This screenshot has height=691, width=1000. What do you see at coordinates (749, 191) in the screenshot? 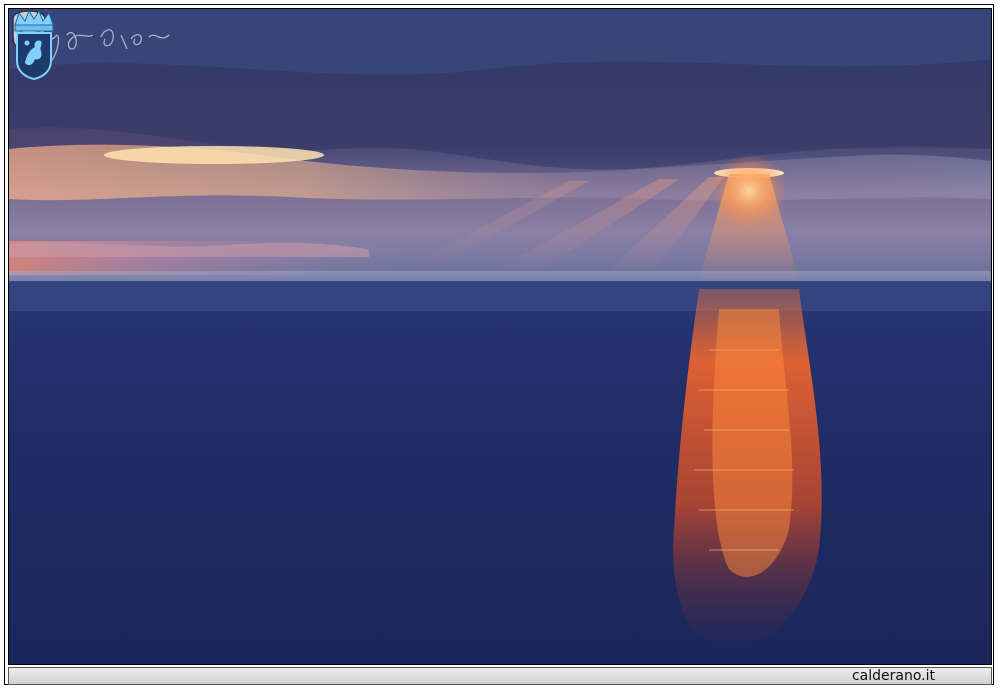
I see `sun-glow` at bounding box center [749, 191].